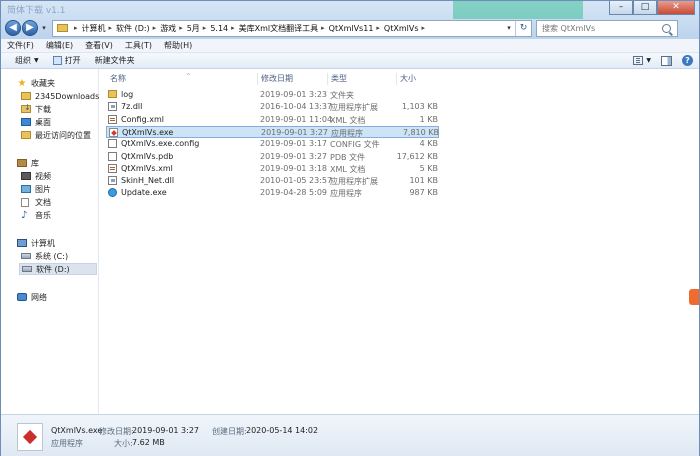 The image size is (700, 456). What do you see at coordinates (621, 8) in the screenshot?
I see `minimize-button: –` at bounding box center [621, 8].